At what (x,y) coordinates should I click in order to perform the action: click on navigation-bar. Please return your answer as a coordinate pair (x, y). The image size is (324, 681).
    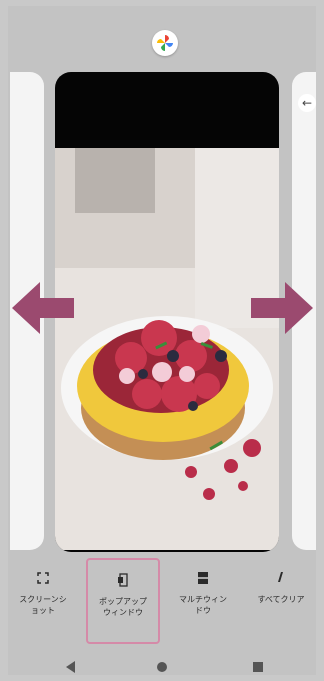
    Looking at the image, I should click on (162, 667).